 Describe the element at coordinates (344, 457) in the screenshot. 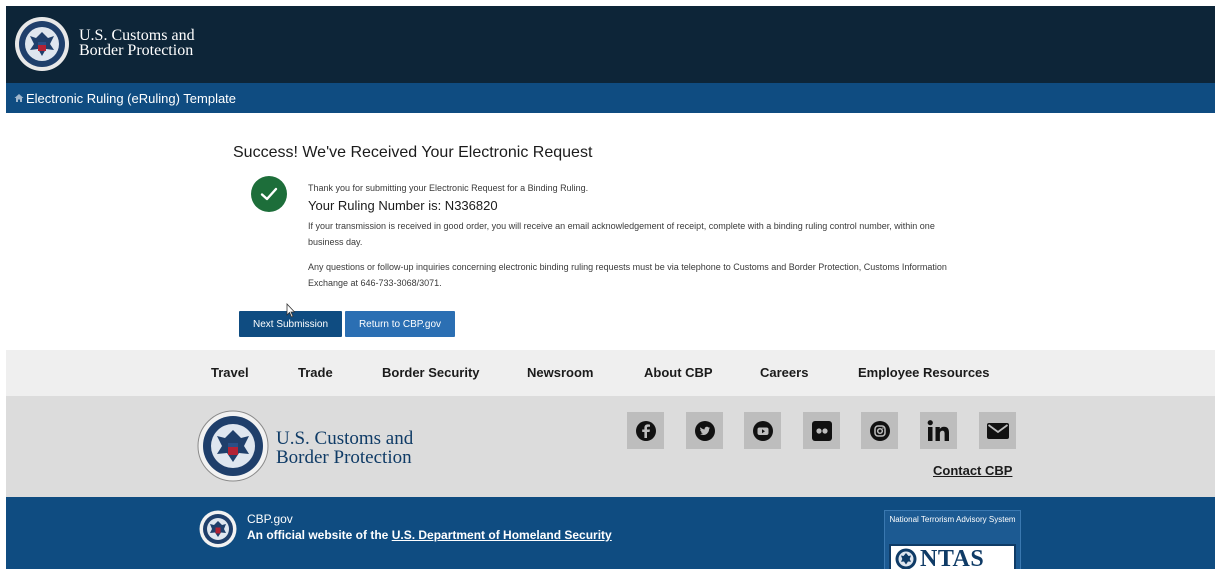

I see `footer-agency-line2: Border Protection` at that location.